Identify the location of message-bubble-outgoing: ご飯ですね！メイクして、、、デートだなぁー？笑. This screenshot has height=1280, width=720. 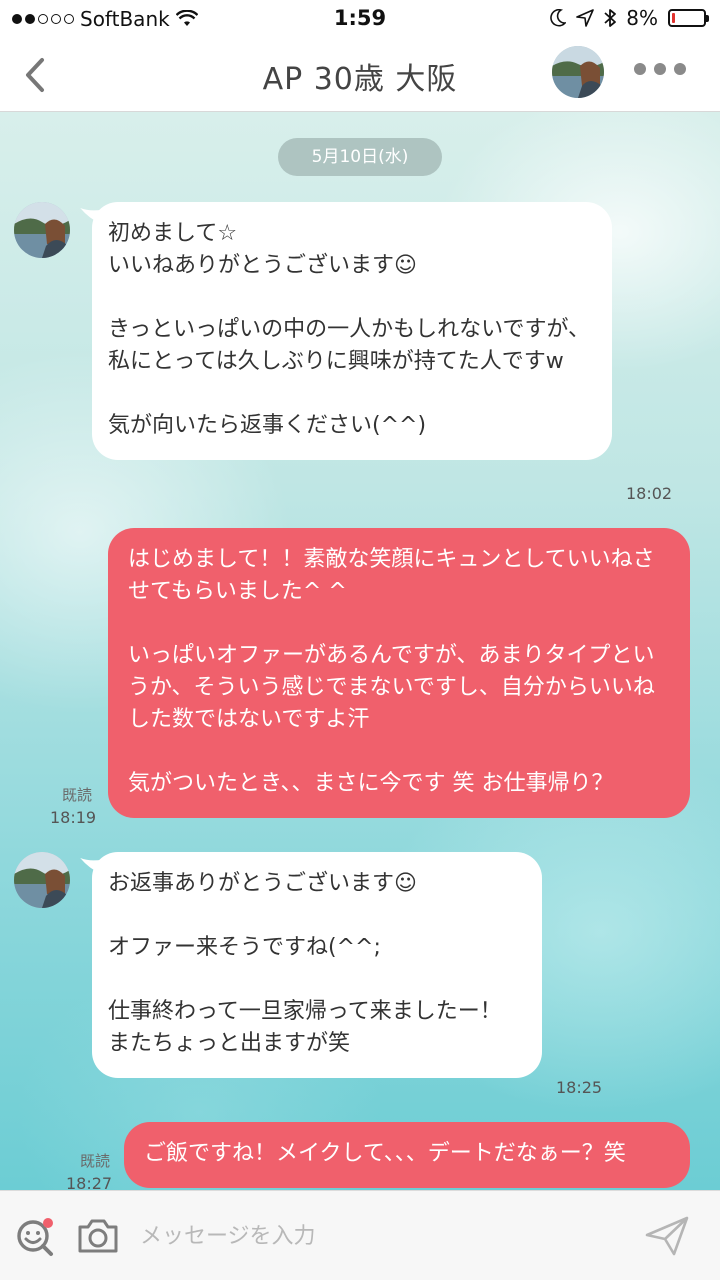
(407, 1155).